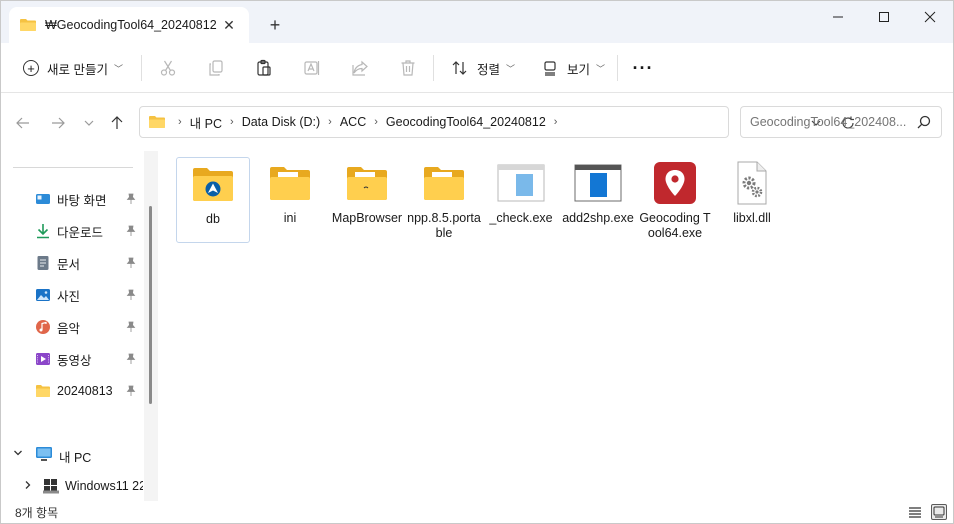 The width and height of the screenshot is (954, 524). I want to click on gear-file-icon, so click(752, 183).